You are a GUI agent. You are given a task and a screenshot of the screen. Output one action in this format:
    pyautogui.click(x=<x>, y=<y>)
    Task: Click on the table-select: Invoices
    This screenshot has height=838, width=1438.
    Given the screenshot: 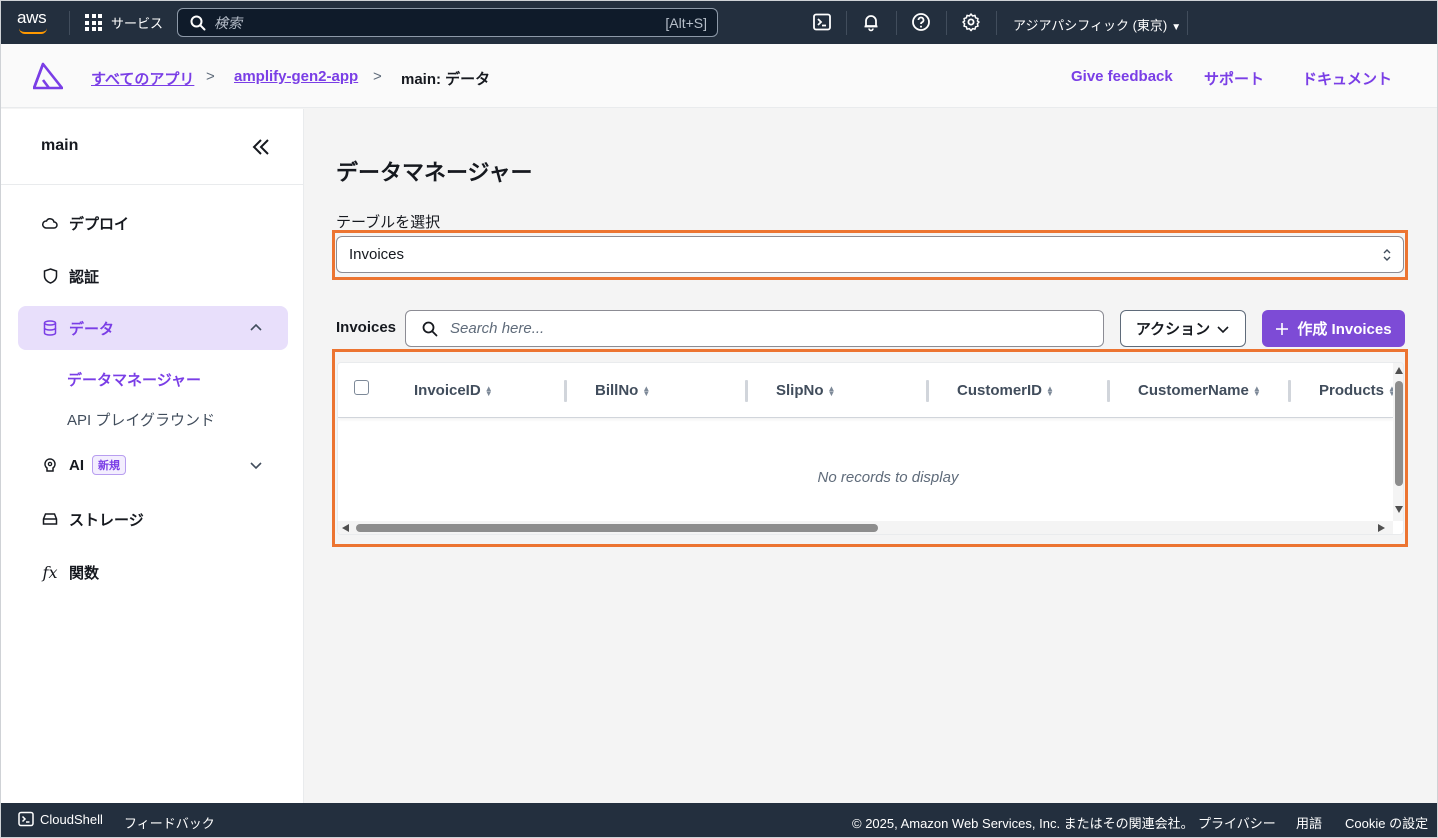 What is the action you would take?
    pyautogui.click(x=870, y=254)
    